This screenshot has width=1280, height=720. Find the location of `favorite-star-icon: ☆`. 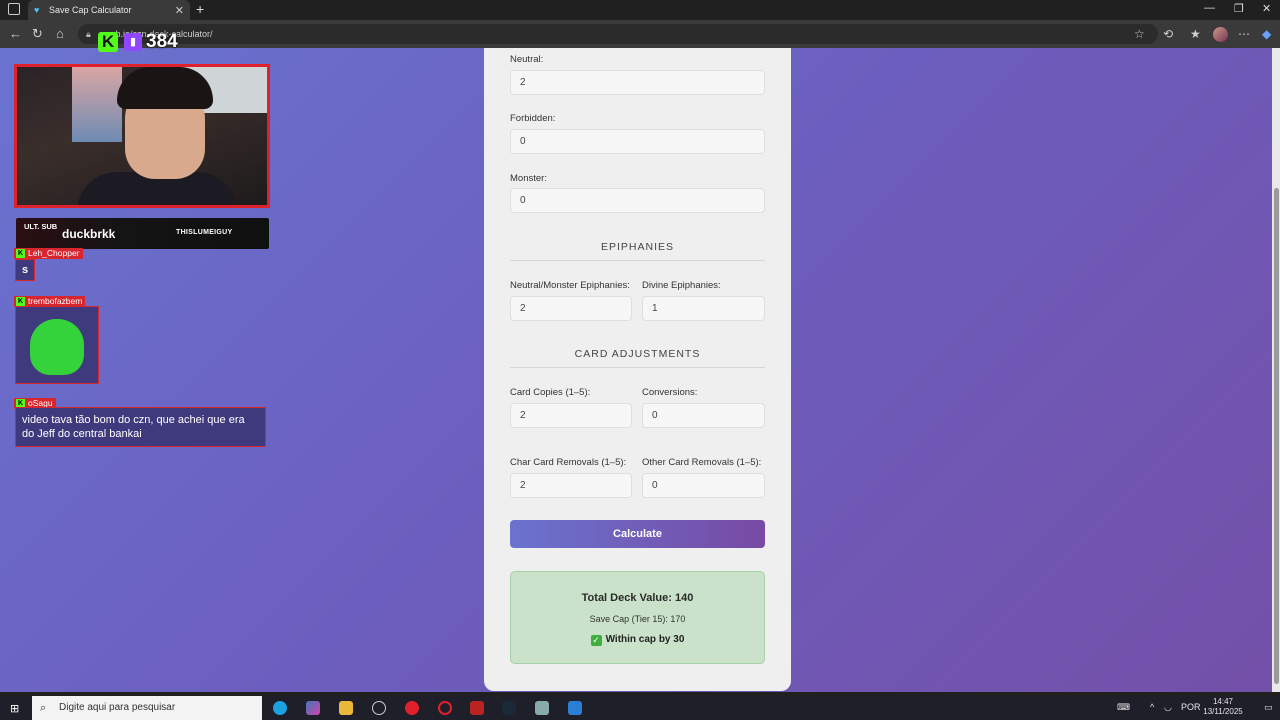

favorite-star-icon: ☆ is located at coordinates (1139, 34).